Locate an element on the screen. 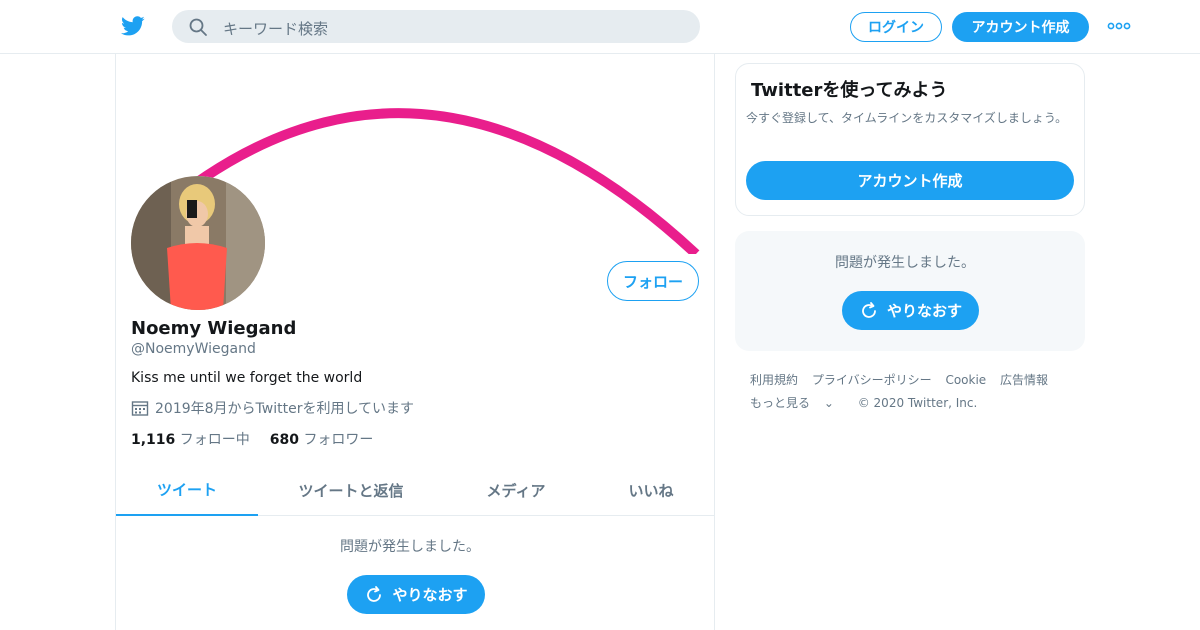  chevron-down-icon: ⌄ is located at coordinates (828, 403).